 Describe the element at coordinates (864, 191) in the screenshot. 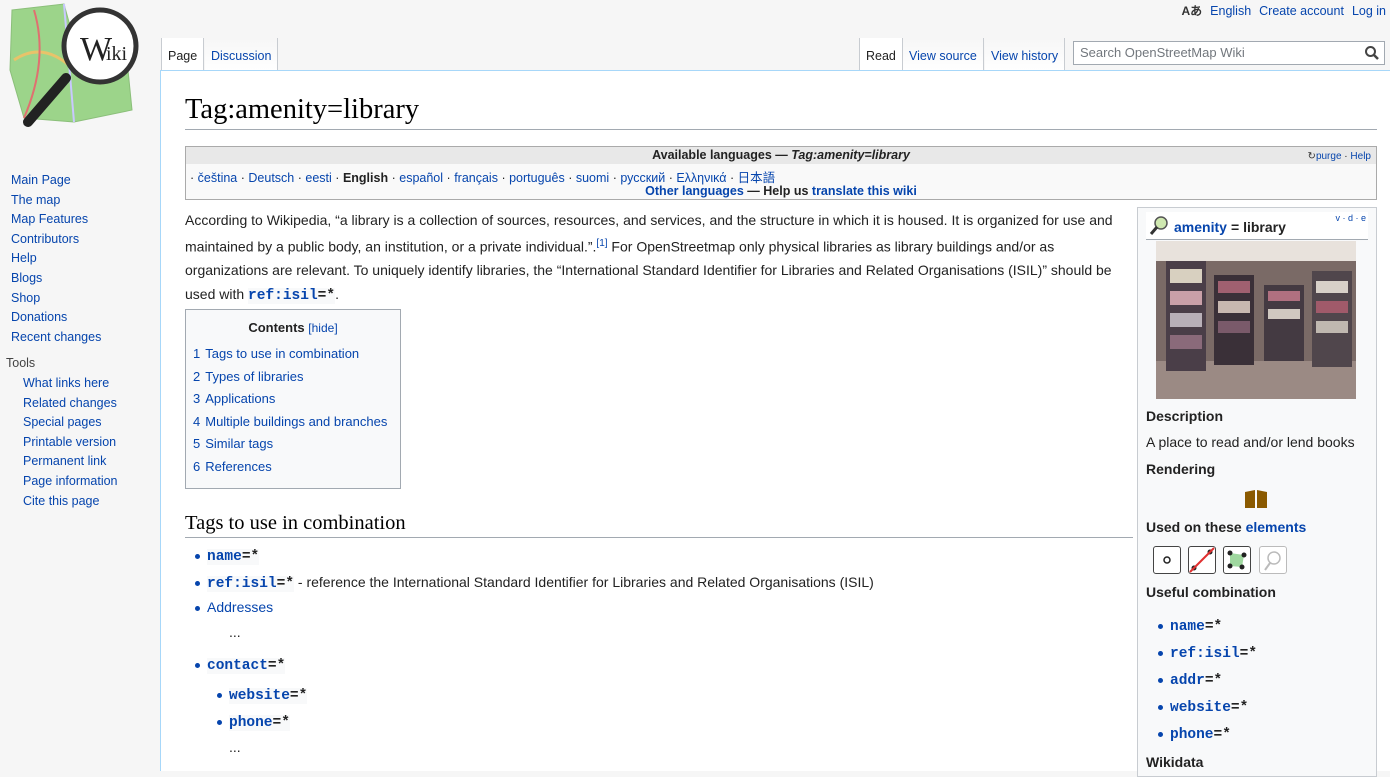

I see `translate-link: translate this wiki` at that location.